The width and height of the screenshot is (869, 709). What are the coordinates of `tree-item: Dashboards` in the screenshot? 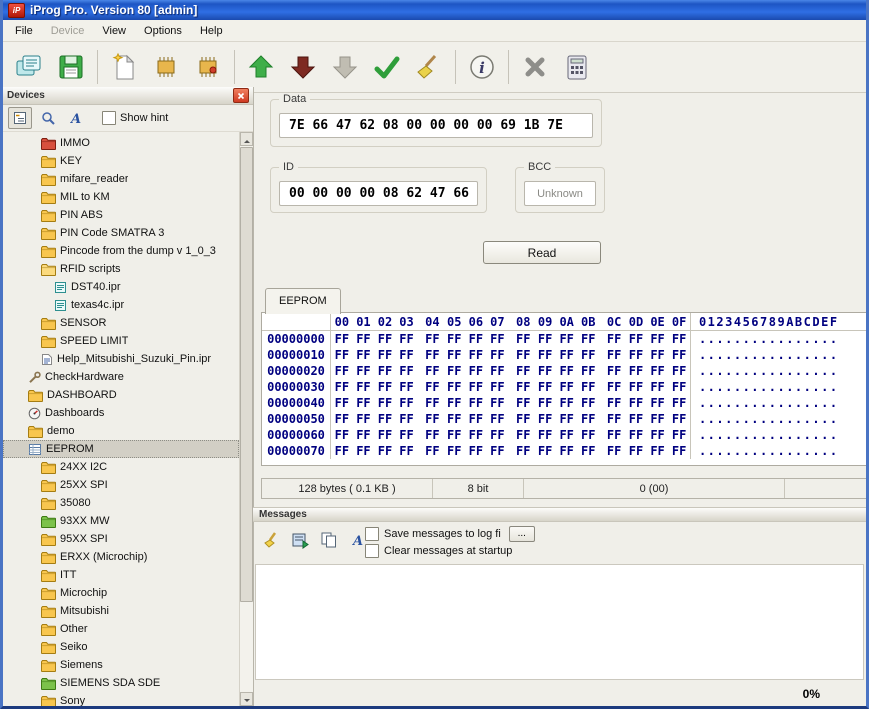 It's located at (121, 413).